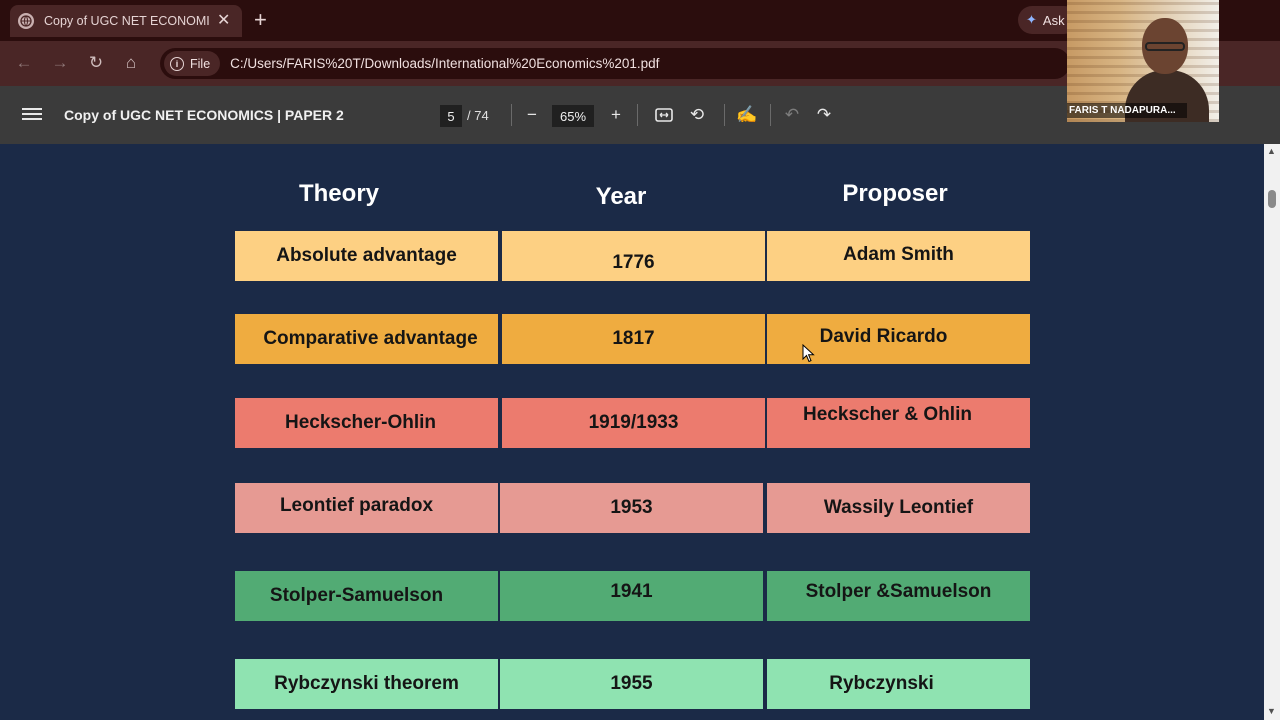  I want to click on fit-page-icon, so click(664, 115).